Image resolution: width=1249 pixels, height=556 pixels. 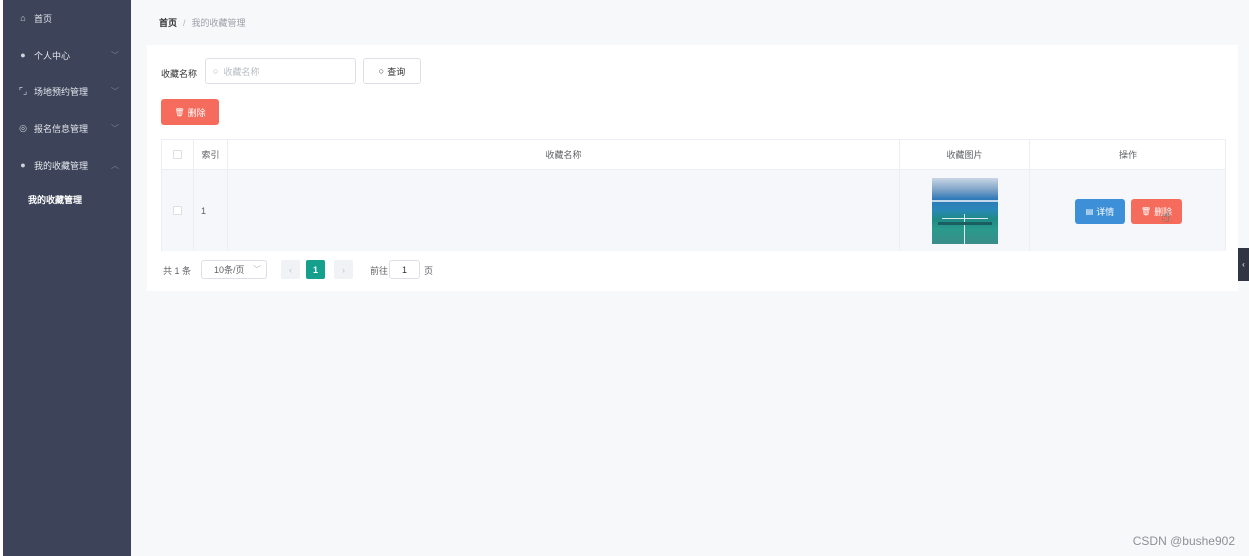 I want to click on row-delete-button: 🗑 删除, so click(x=1156, y=211).